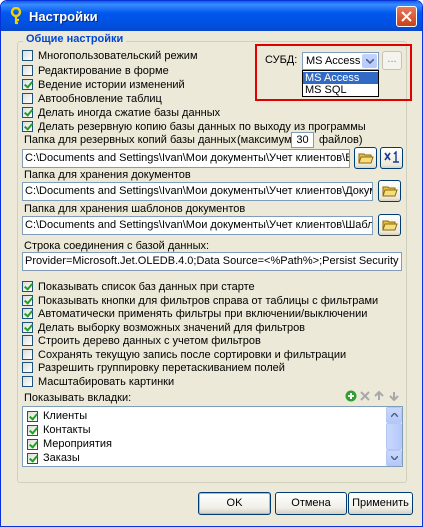 The image size is (423, 527). Describe the element at coordinates (340, 78) in the screenshot. I see `dbms-option: MS Access` at that location.